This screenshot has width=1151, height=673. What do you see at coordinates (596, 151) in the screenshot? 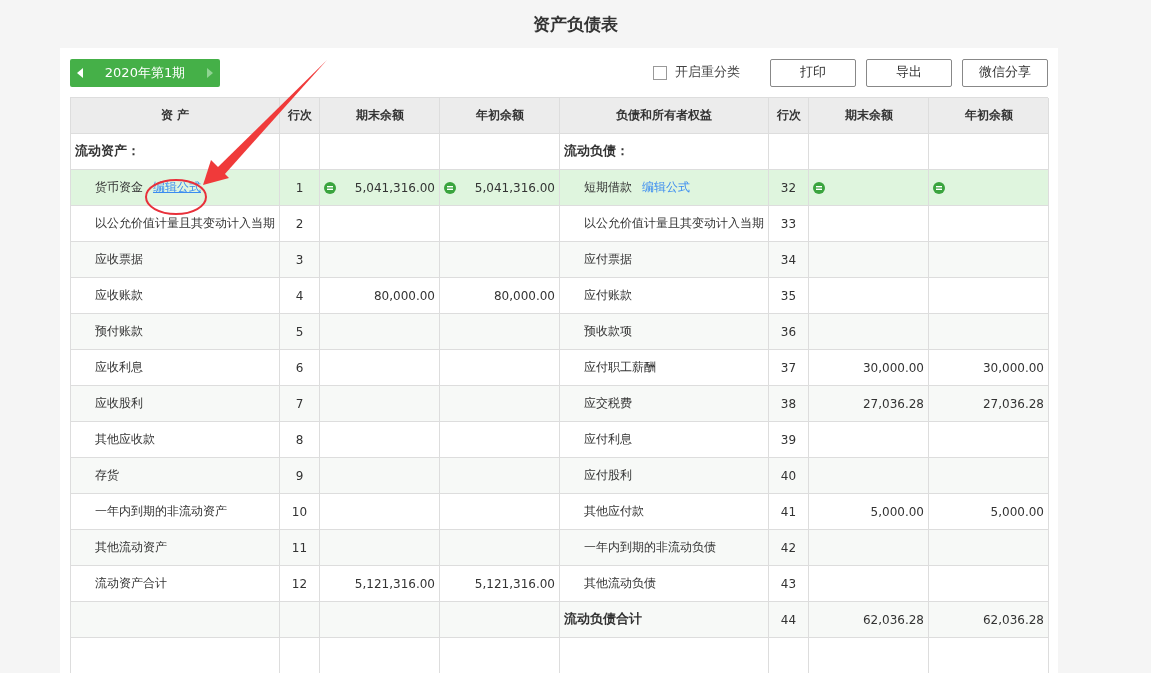
I see `row-label: 流动负债：` at bounding box center [596, 151].